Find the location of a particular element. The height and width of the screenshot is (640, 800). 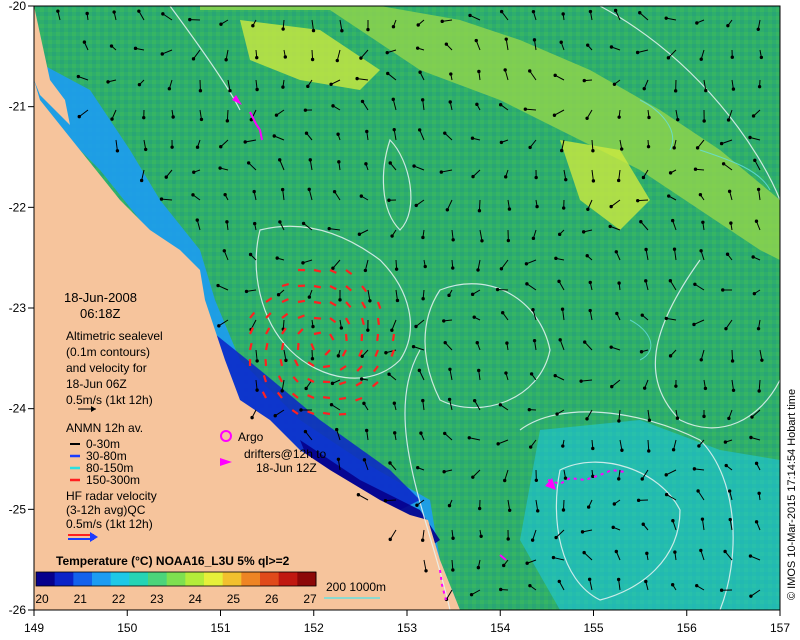

lat-tick-label: -21 is located at coordinates (18, 107).